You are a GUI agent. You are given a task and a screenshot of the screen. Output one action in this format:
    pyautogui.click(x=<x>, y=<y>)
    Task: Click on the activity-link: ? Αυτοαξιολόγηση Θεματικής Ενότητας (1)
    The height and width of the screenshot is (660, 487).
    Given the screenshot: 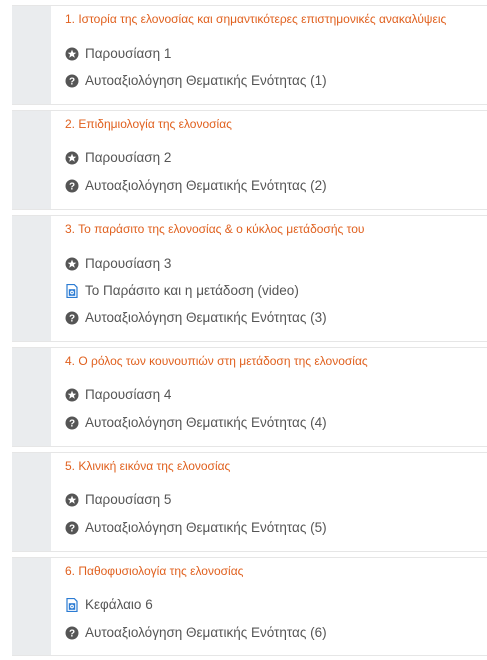 What is the action you would take?
    pyautogui.click(x=196, y=81)
    